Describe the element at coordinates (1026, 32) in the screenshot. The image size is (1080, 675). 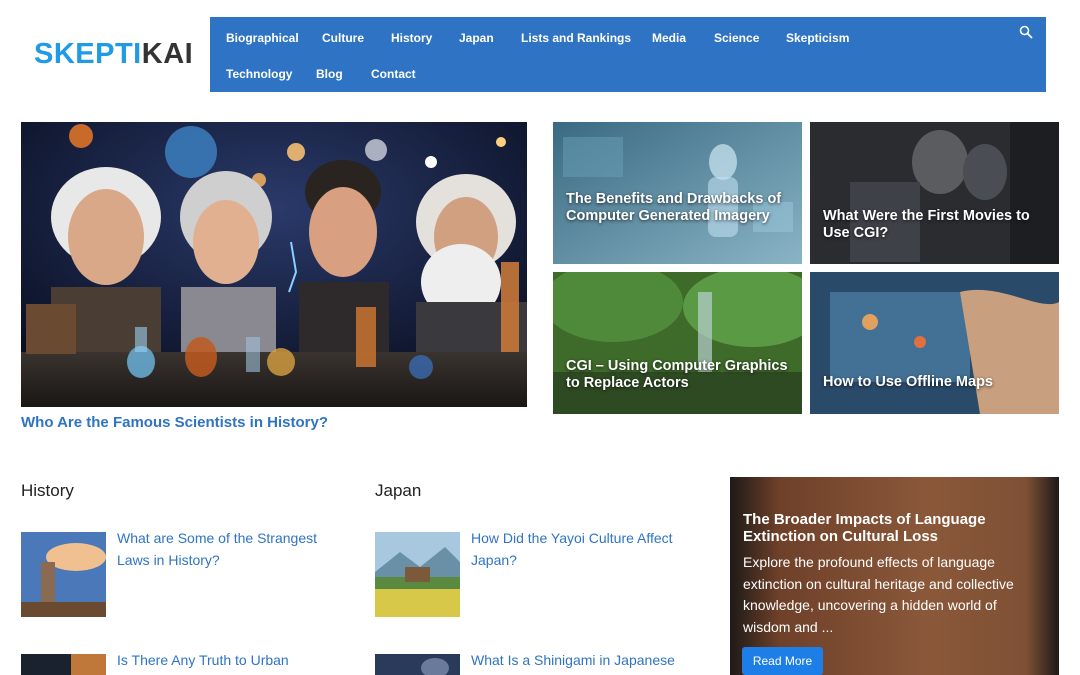
I see `search-icon` at that location.